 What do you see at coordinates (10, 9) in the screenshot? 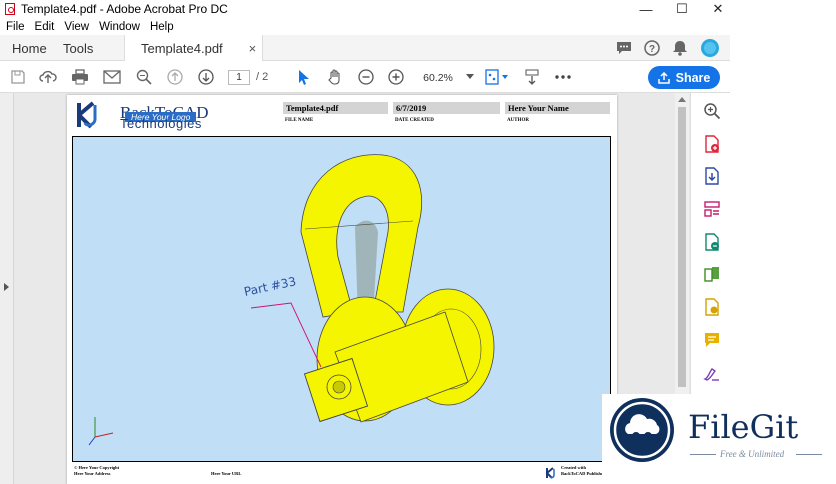
I see `pdf-file-icon` at bounding box center [10, 9].